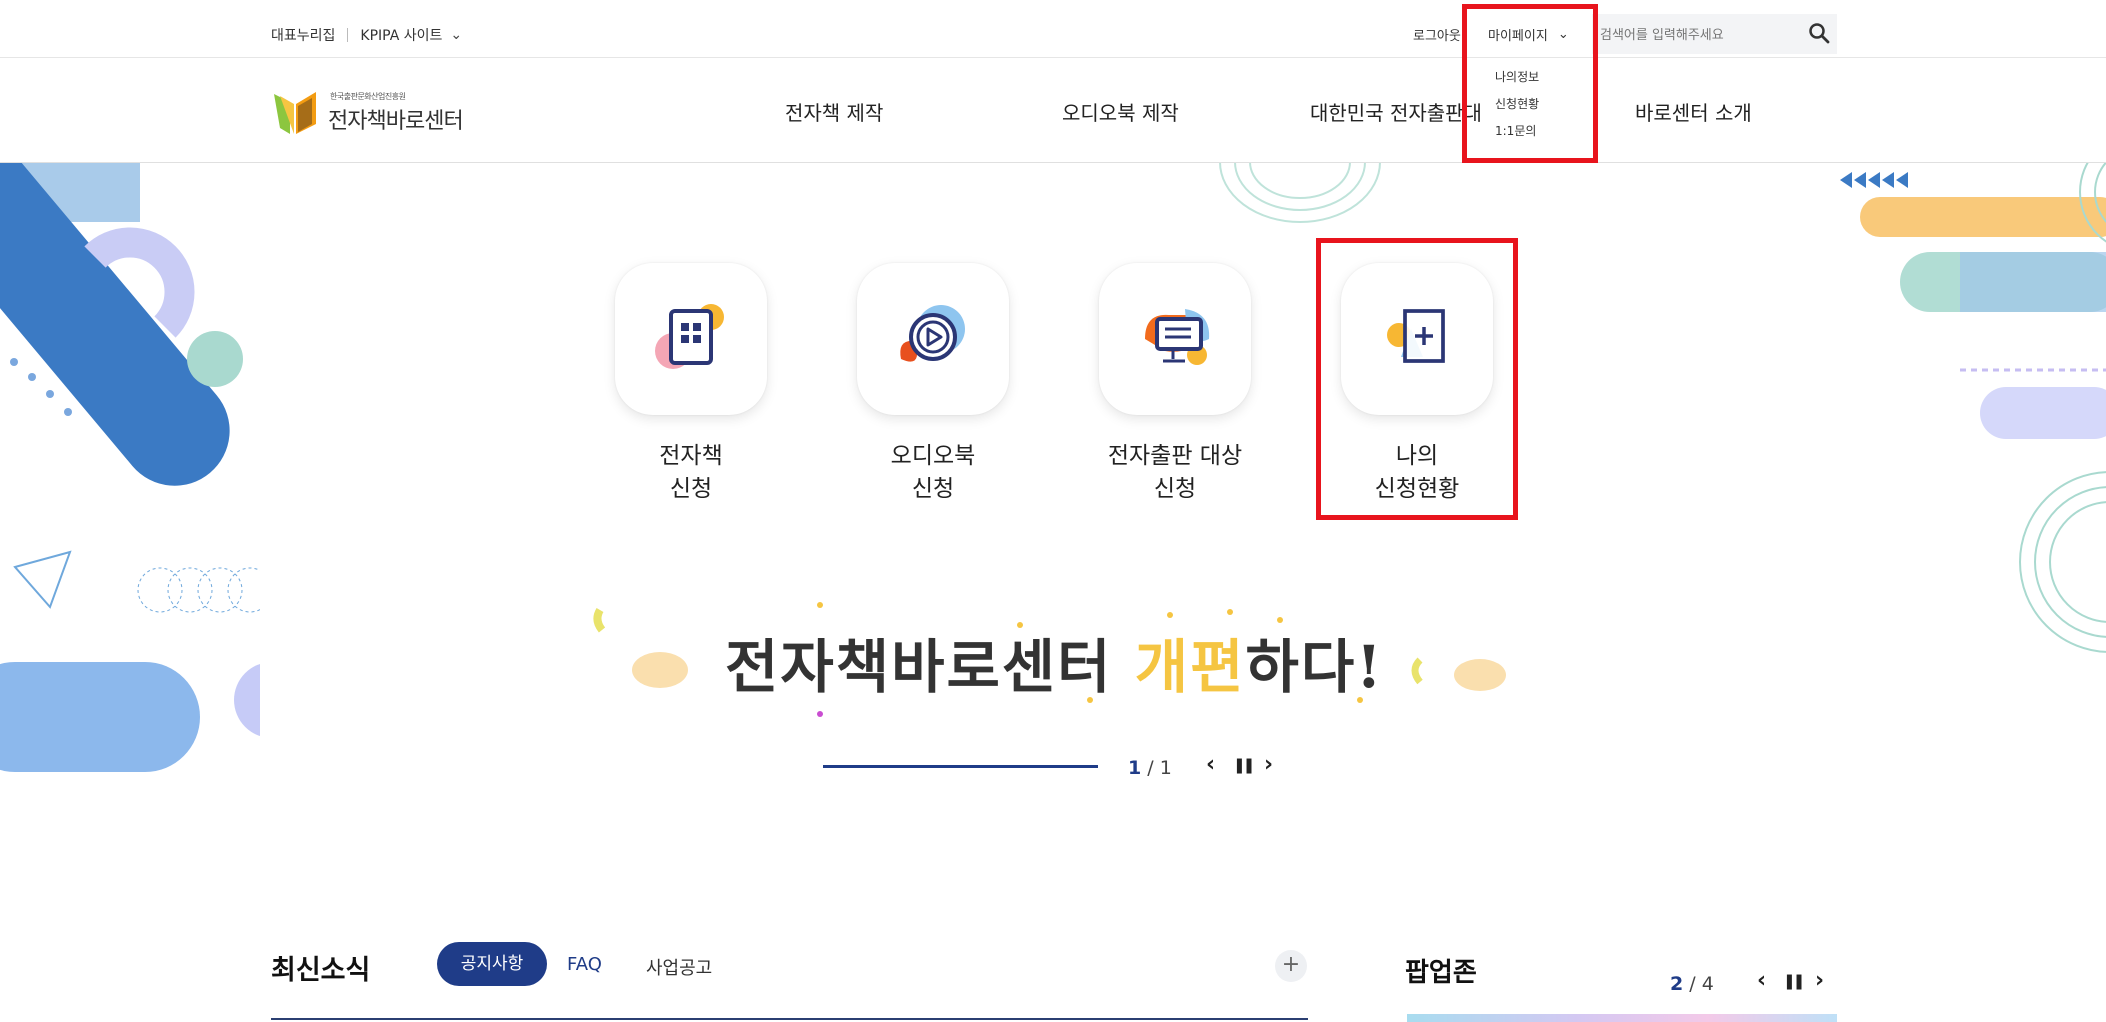 Image resolution: width=2106 pixels, height=1022 pixels. What do you see at coordinates (1530, 83) in the screenshot?
I see `highlight-box-mypage` at bounding box center [1530, 83].